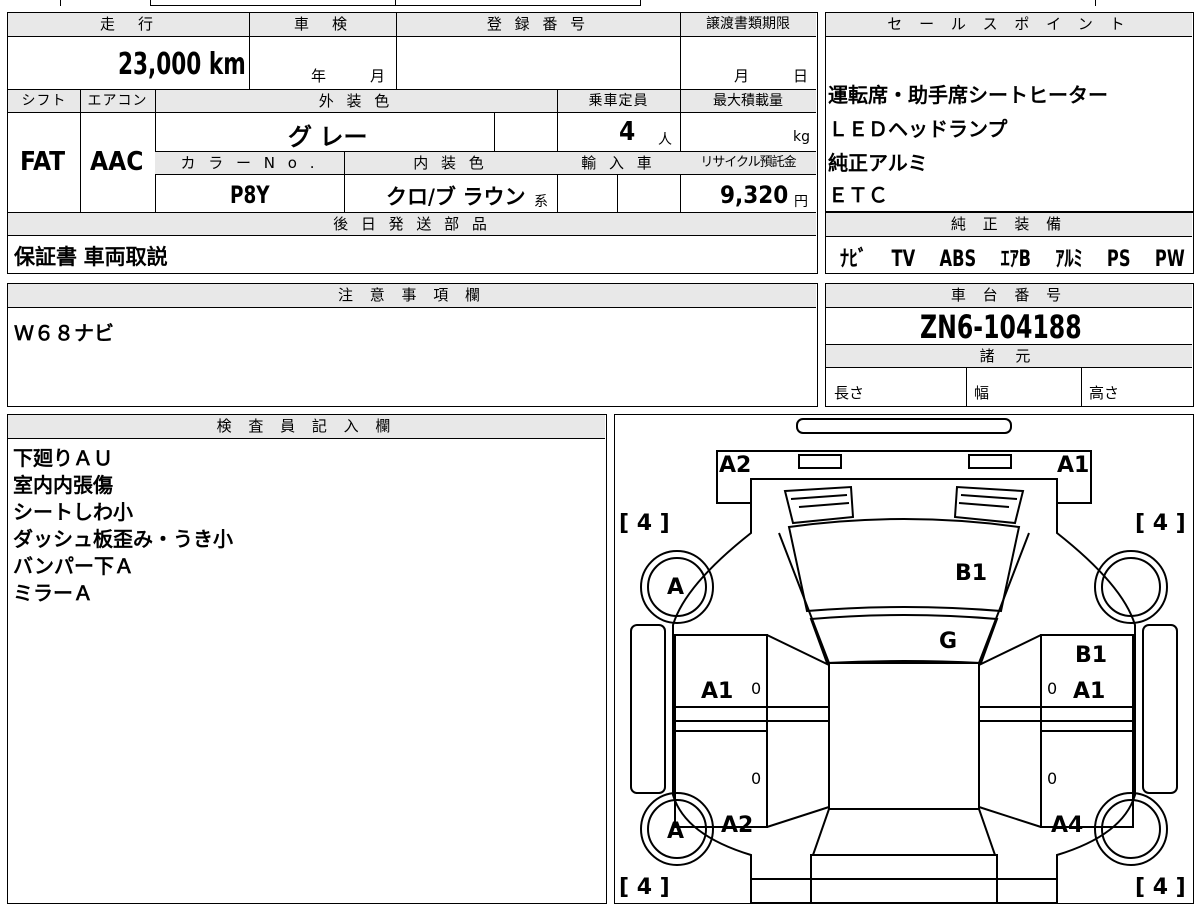 The height and width of the screenshot is (904, 1200). I want to click on tire-bracket-tr: [ 4 ], so click(1160, 523).